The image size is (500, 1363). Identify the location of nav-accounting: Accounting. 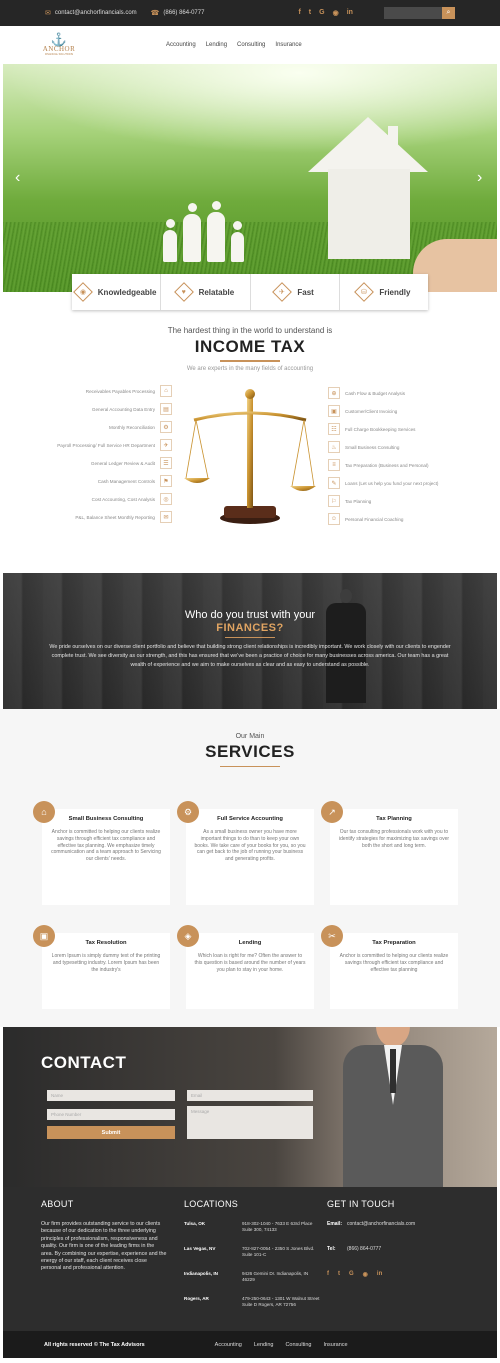
(181, 45).